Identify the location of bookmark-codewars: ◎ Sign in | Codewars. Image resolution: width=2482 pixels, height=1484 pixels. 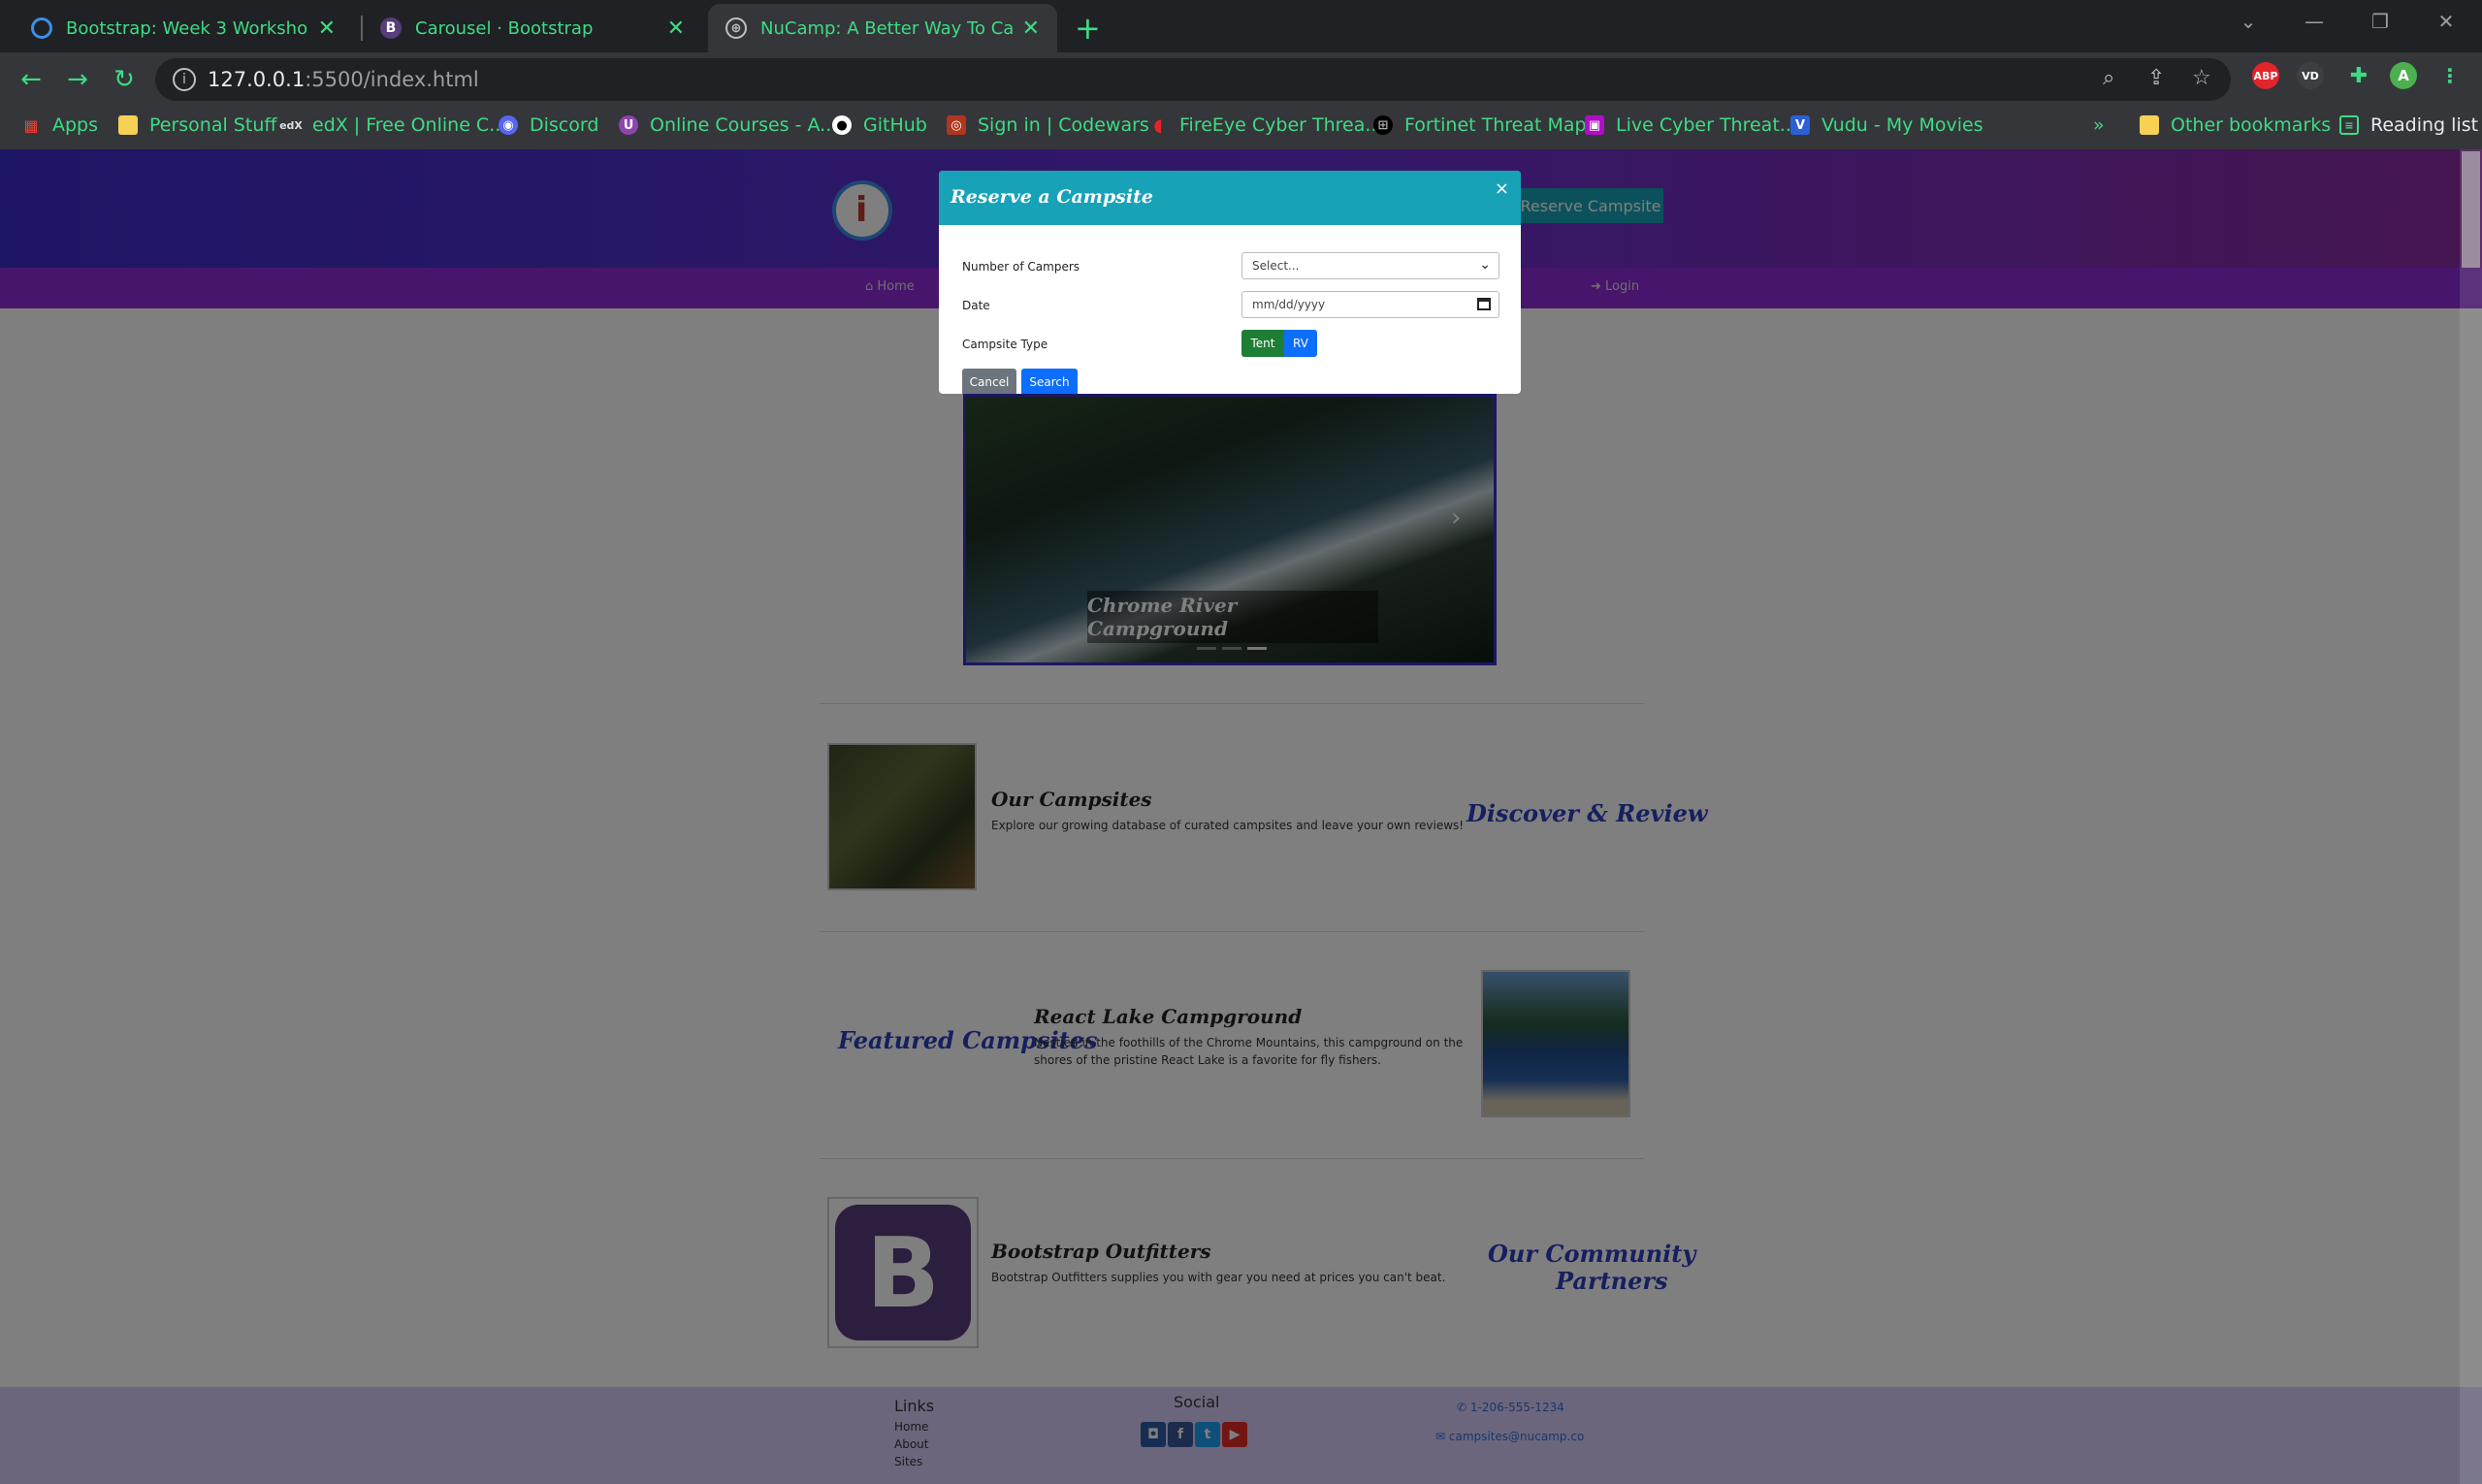
(1048, 125).